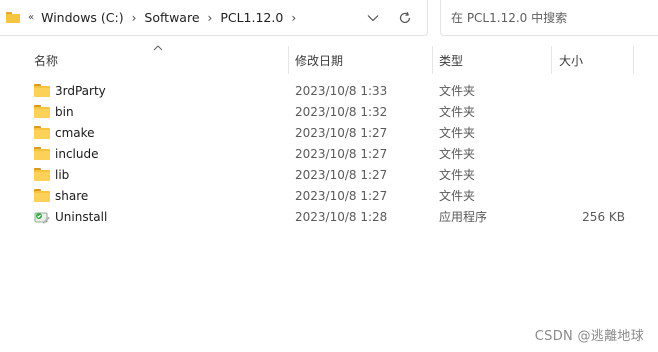 The height and width of the screenshot is (352, 658). Describe the element at coordinates (159, 153) in the screenshot. I see `file-name-cell: include` at that location.